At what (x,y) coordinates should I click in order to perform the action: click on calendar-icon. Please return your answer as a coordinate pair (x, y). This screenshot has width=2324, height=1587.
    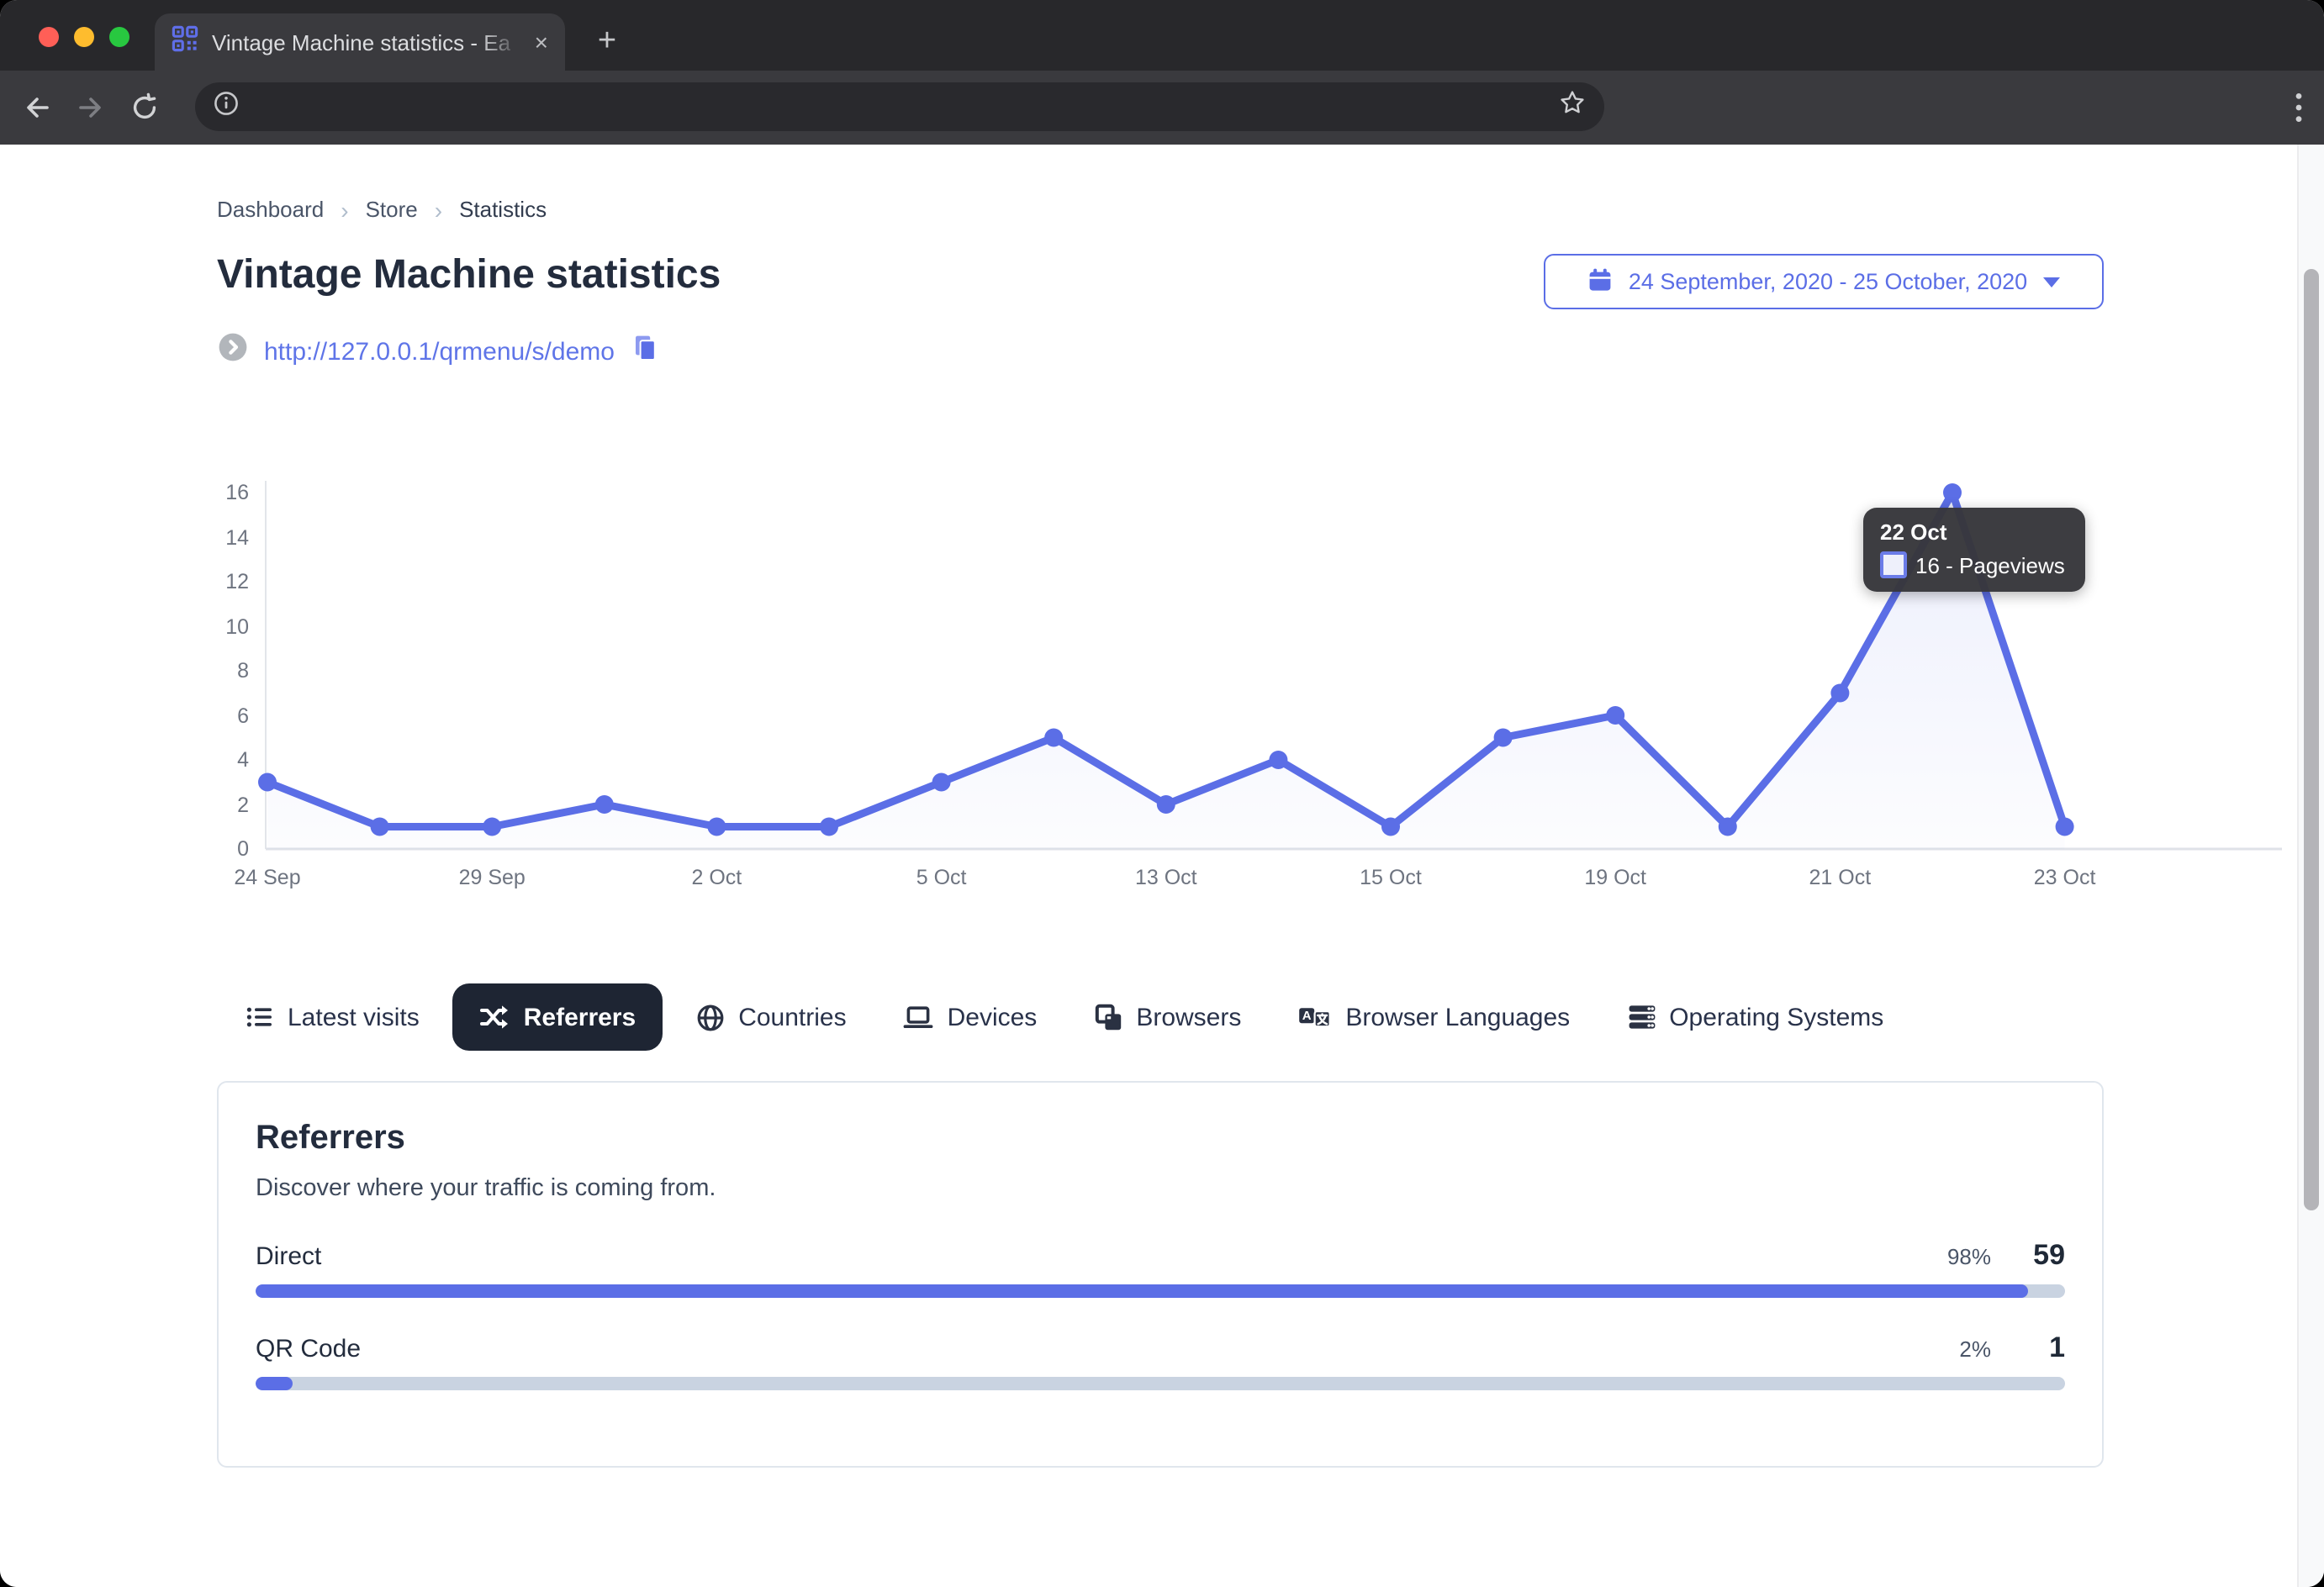
    Looking at the image, I should click on (1601, 282).